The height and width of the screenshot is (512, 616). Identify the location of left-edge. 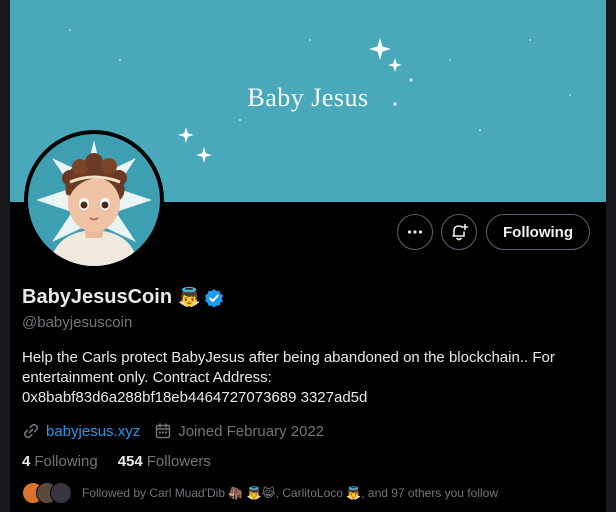
(5, 256).